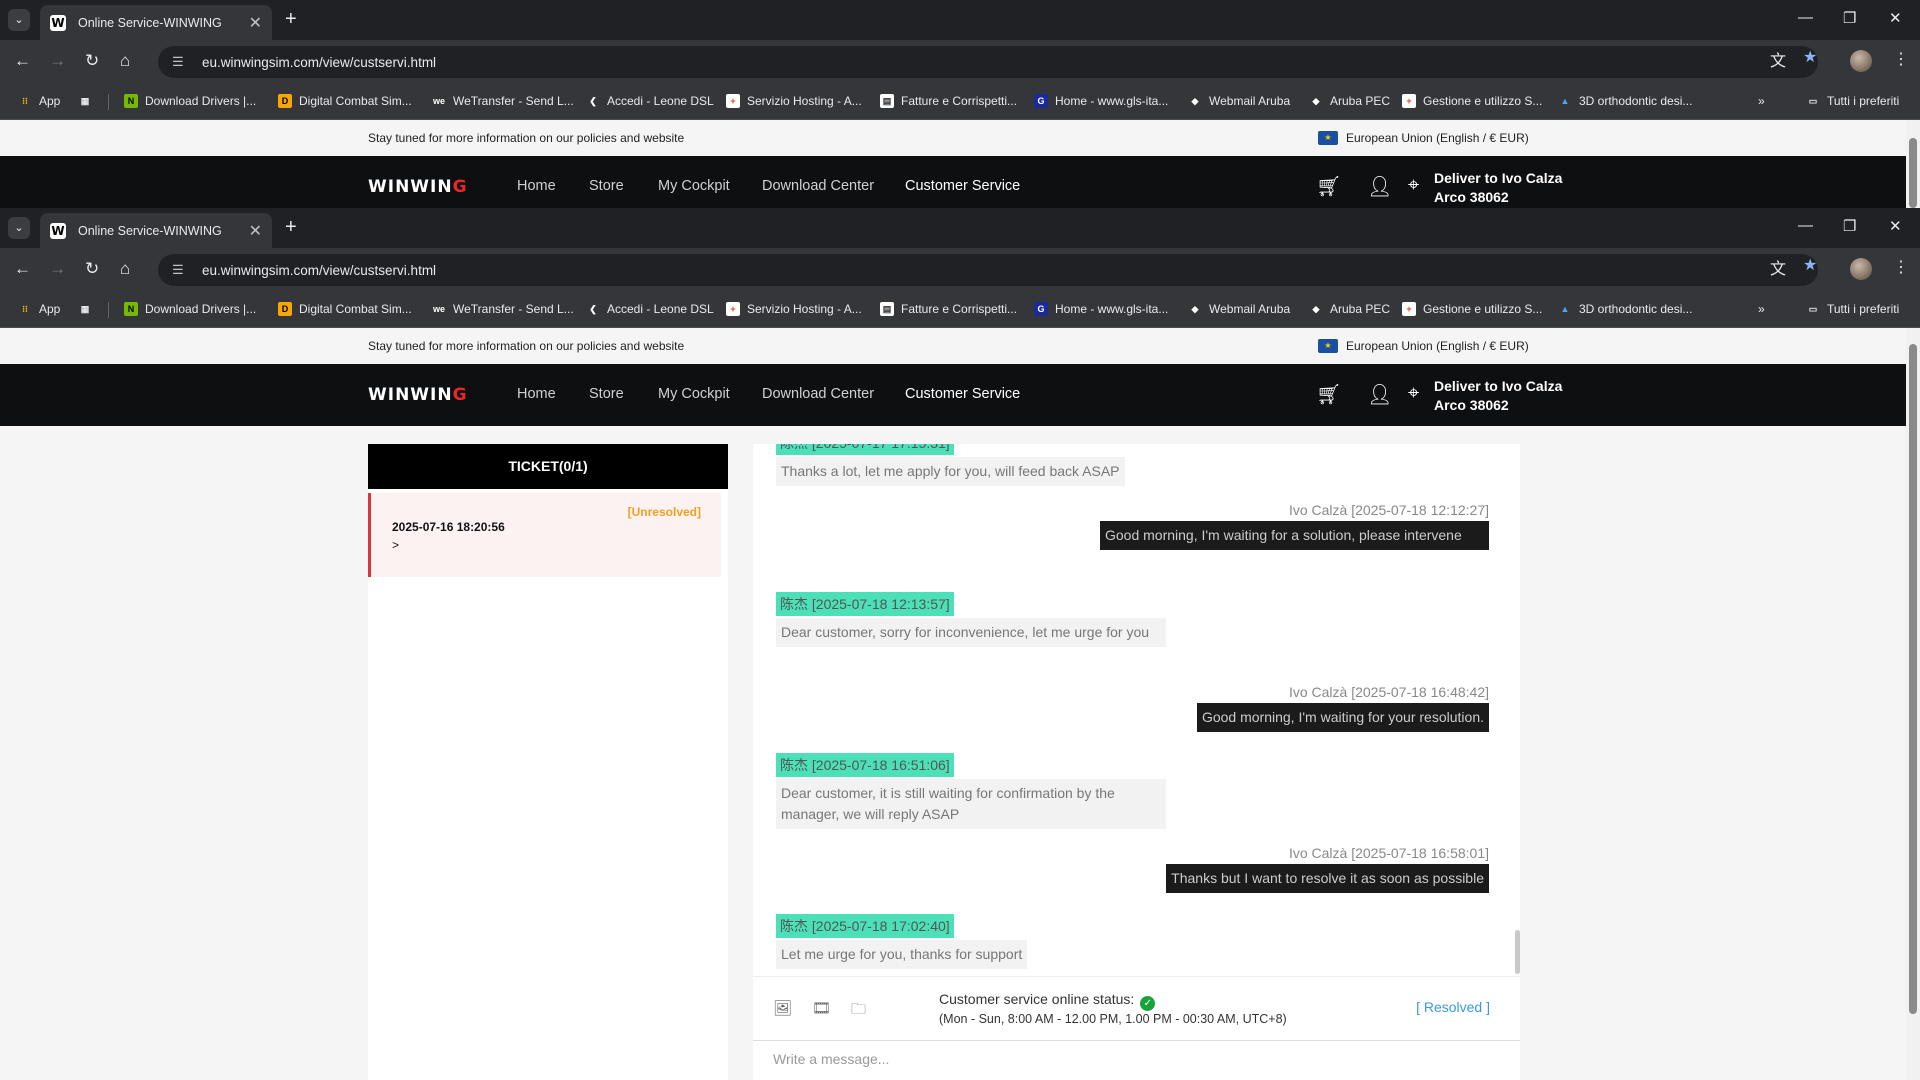  What do you see at coordinates (782, 1008) in the screenshot?
I see `image-upload-icon: 🖼︎` at bounding box center [782, 1008].